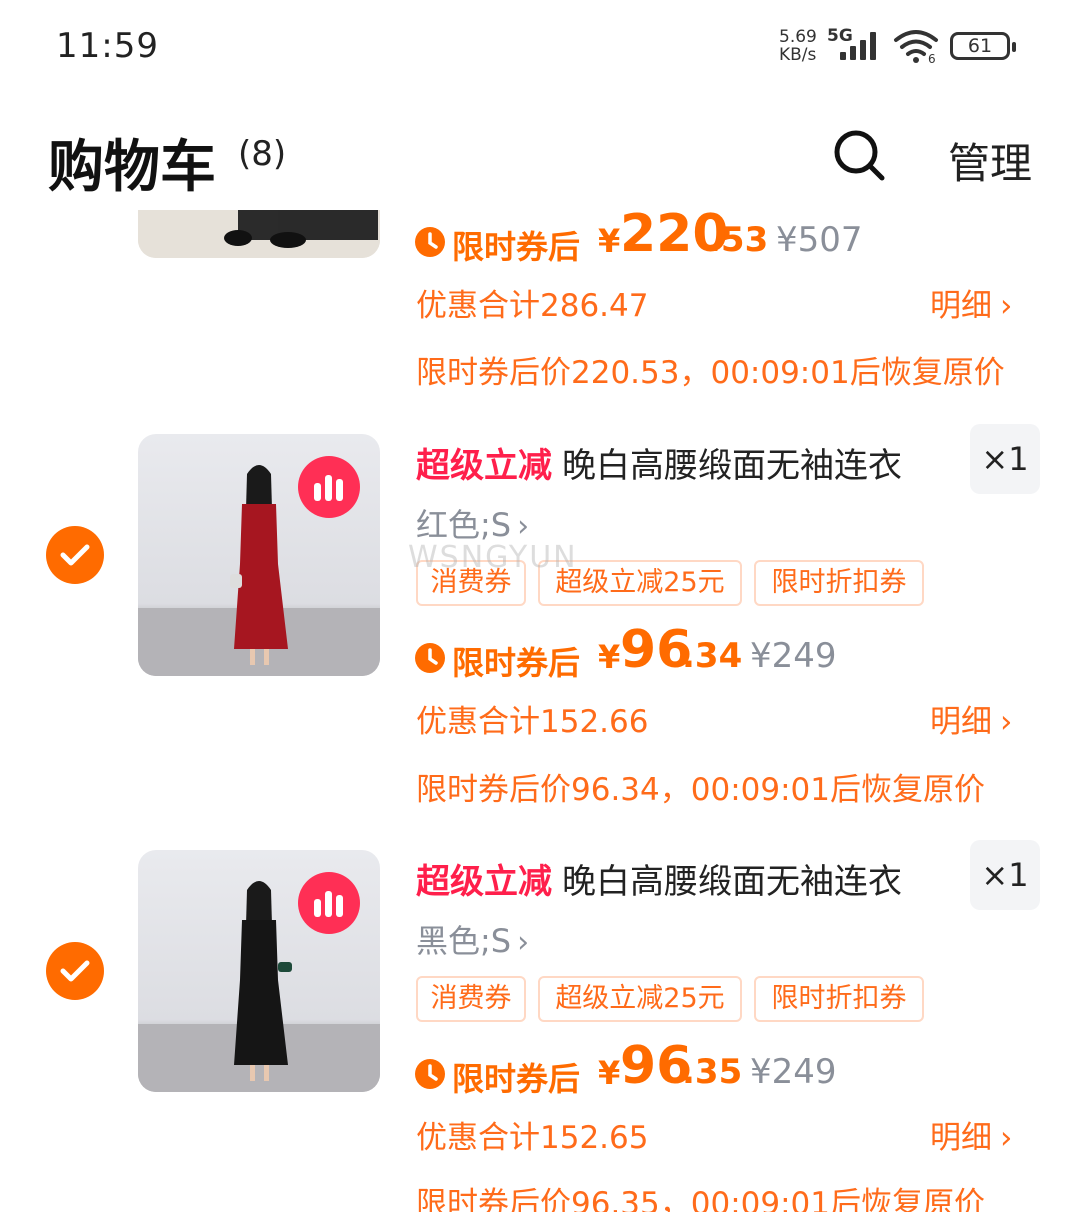  I want to click on coupon-badge: 消费券, so click(471, 999).